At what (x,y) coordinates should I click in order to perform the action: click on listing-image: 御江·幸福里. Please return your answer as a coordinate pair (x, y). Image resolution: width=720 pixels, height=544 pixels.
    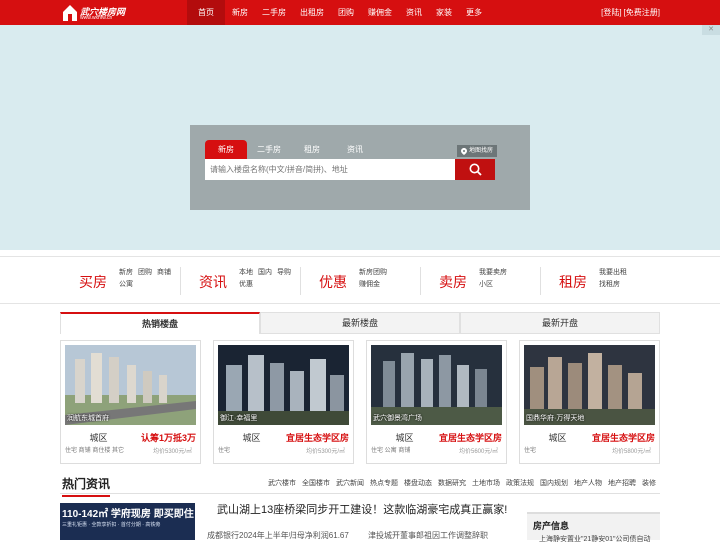
    Looking at the image, I should click on (283, 385).